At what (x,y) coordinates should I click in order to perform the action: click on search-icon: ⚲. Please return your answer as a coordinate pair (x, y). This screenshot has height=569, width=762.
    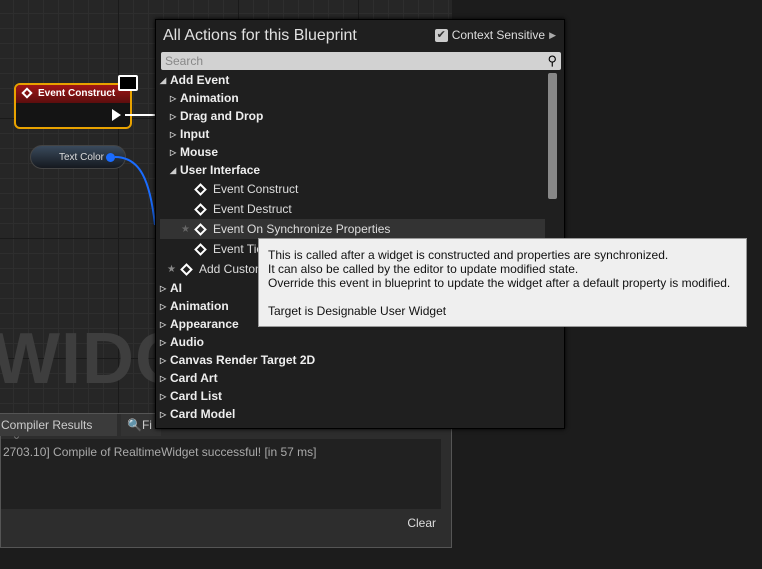
    Looking at the image, I should click on (552, 61).